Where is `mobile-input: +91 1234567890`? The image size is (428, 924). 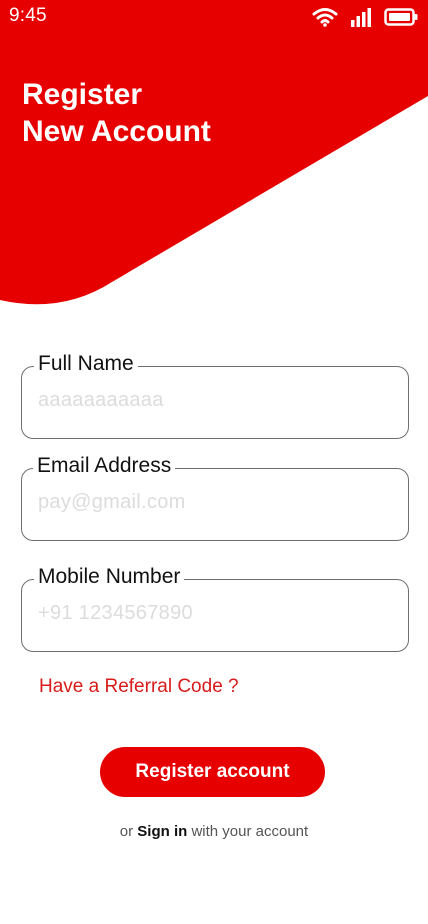 mobile-input: +91 1234567890 is located at coordinates (115, 613).